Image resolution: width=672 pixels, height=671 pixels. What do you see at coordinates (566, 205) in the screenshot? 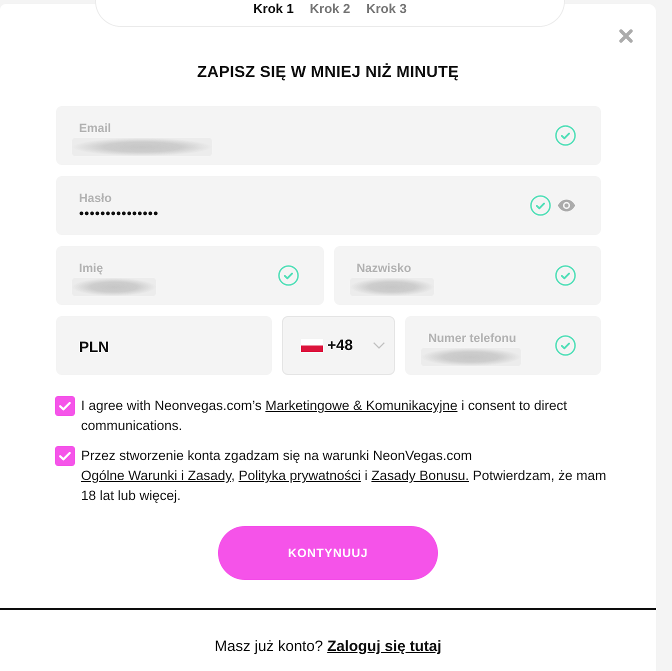
I see `eye-icon` at bounding box center [566, 205].